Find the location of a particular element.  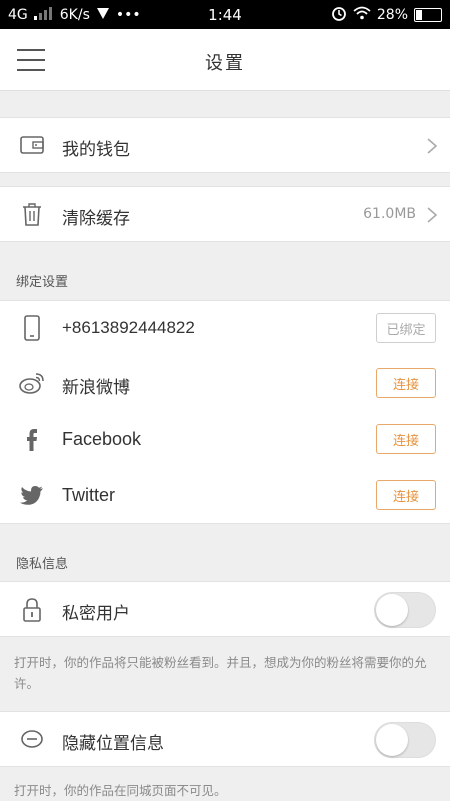

minus-circle-icon is located at coordinates (32, 739).